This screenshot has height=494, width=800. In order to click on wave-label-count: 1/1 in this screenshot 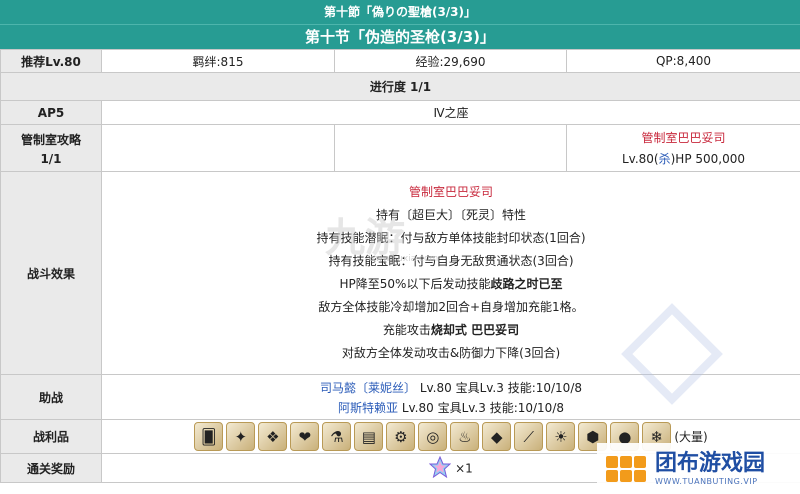, I will do `click(51, 158)`.